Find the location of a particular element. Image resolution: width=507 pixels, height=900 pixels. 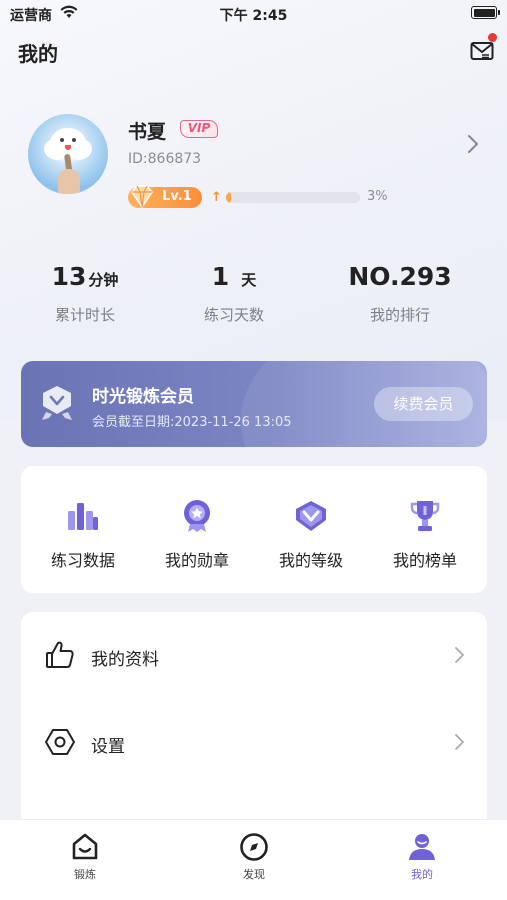

quick-action-leaderboard: 我的榜单 is located at coordinates (425, 534).